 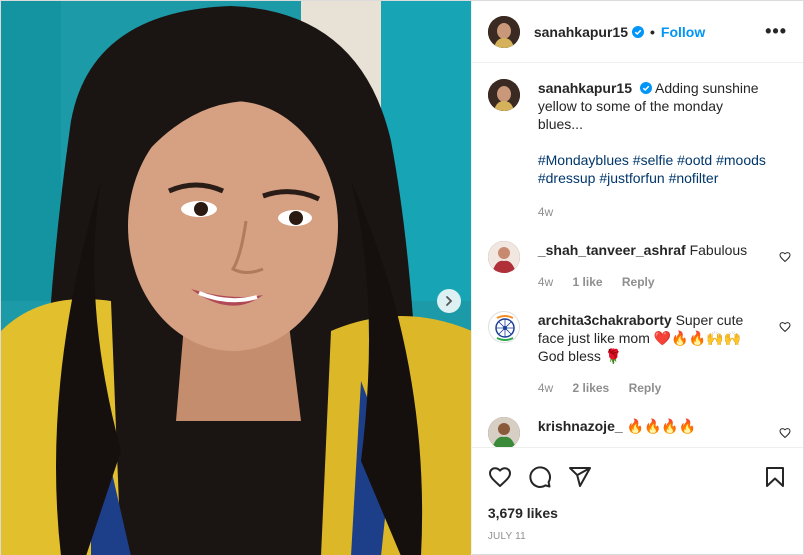 I want to click on caption-username: sanahkapur15, so click(x=585, y=88).